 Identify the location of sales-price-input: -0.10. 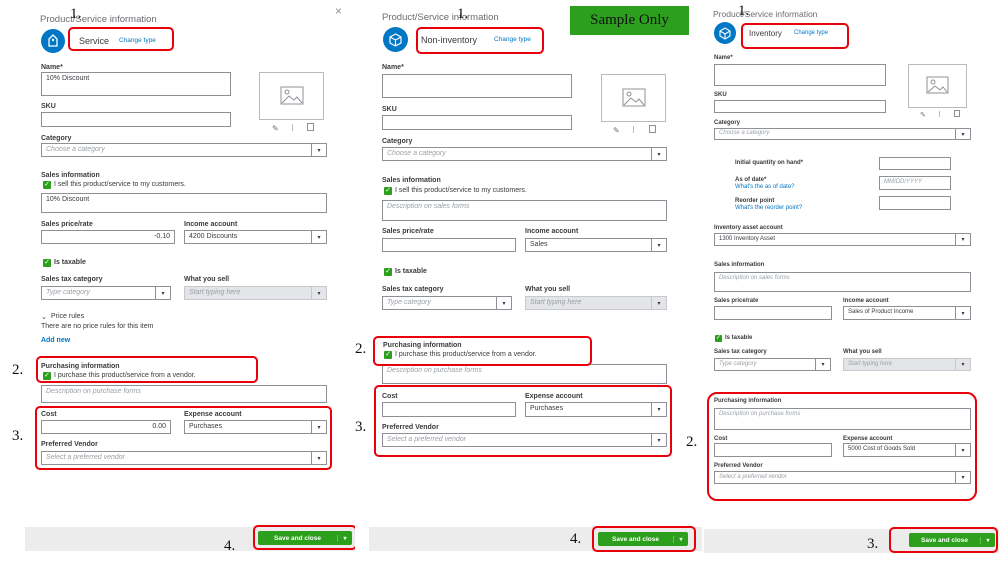
(108, 237).